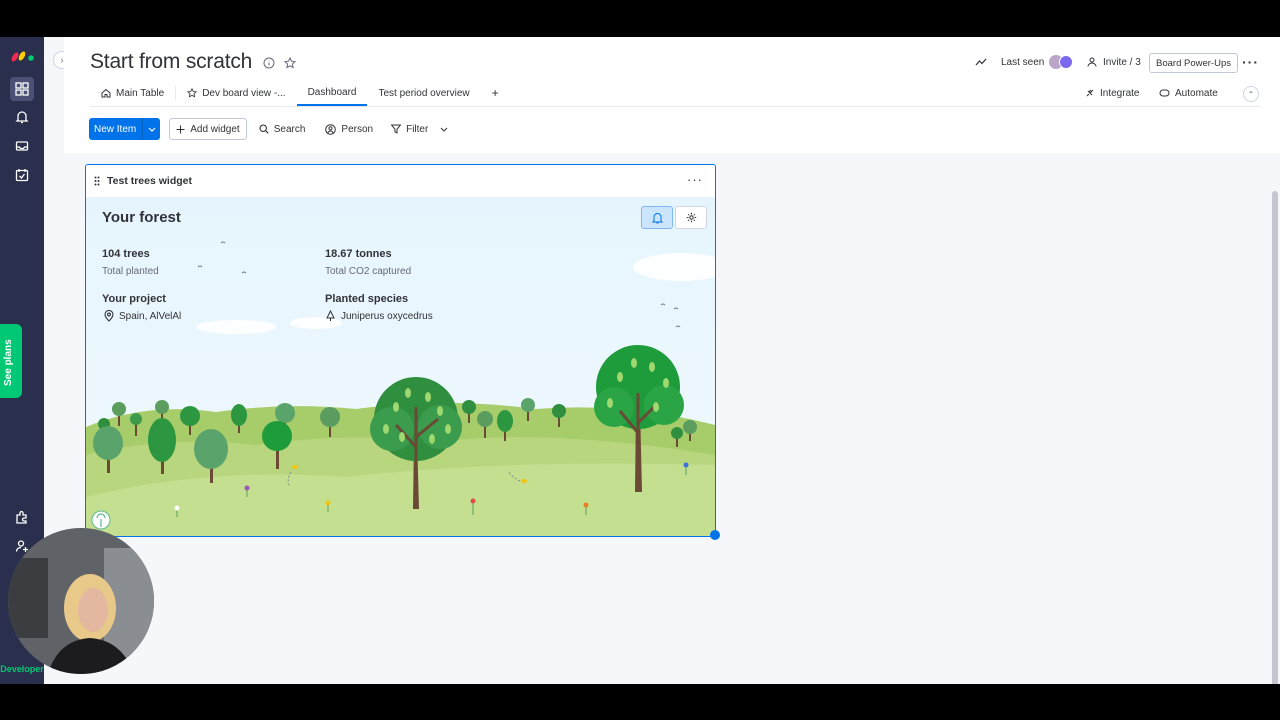  I want to click on webcam-overlay, so click(81, 601).